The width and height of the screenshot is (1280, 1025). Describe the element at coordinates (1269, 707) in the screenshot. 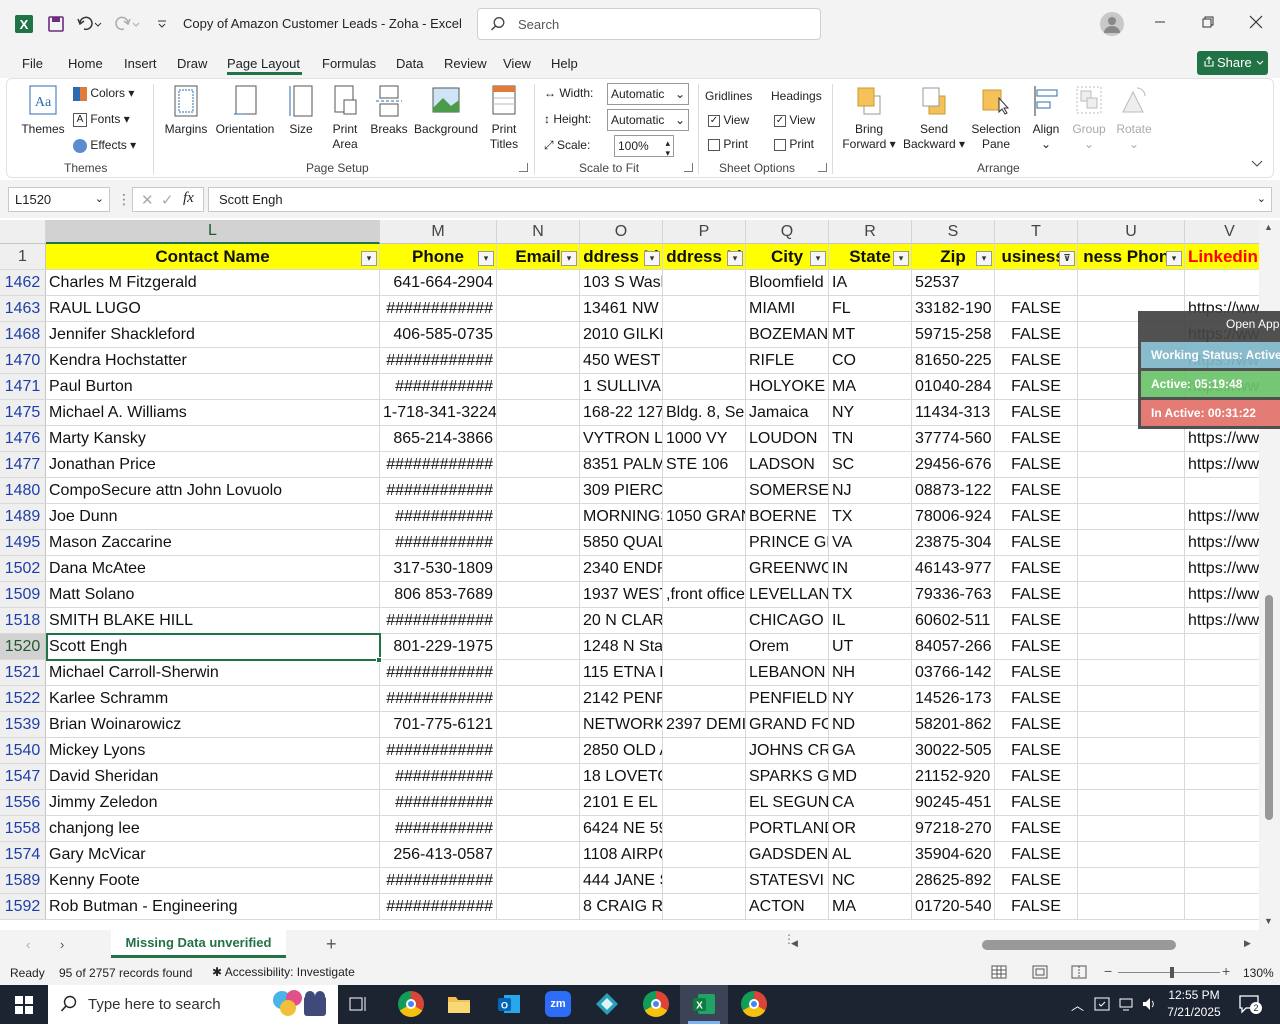

I see `vertical-scroll-thumb` at that location.